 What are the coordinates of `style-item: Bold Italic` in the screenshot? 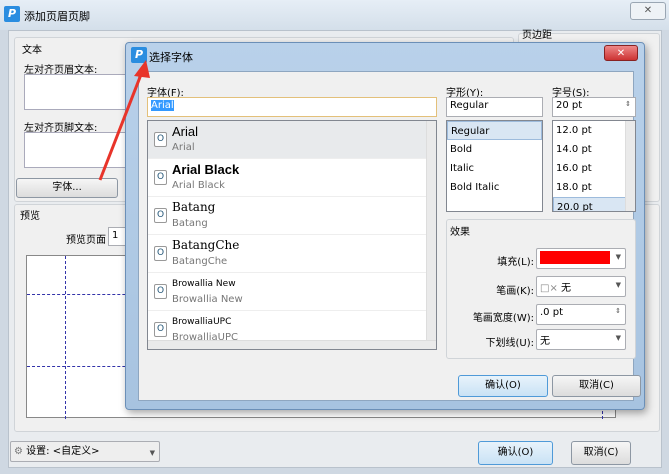 It's located at (494, 187).